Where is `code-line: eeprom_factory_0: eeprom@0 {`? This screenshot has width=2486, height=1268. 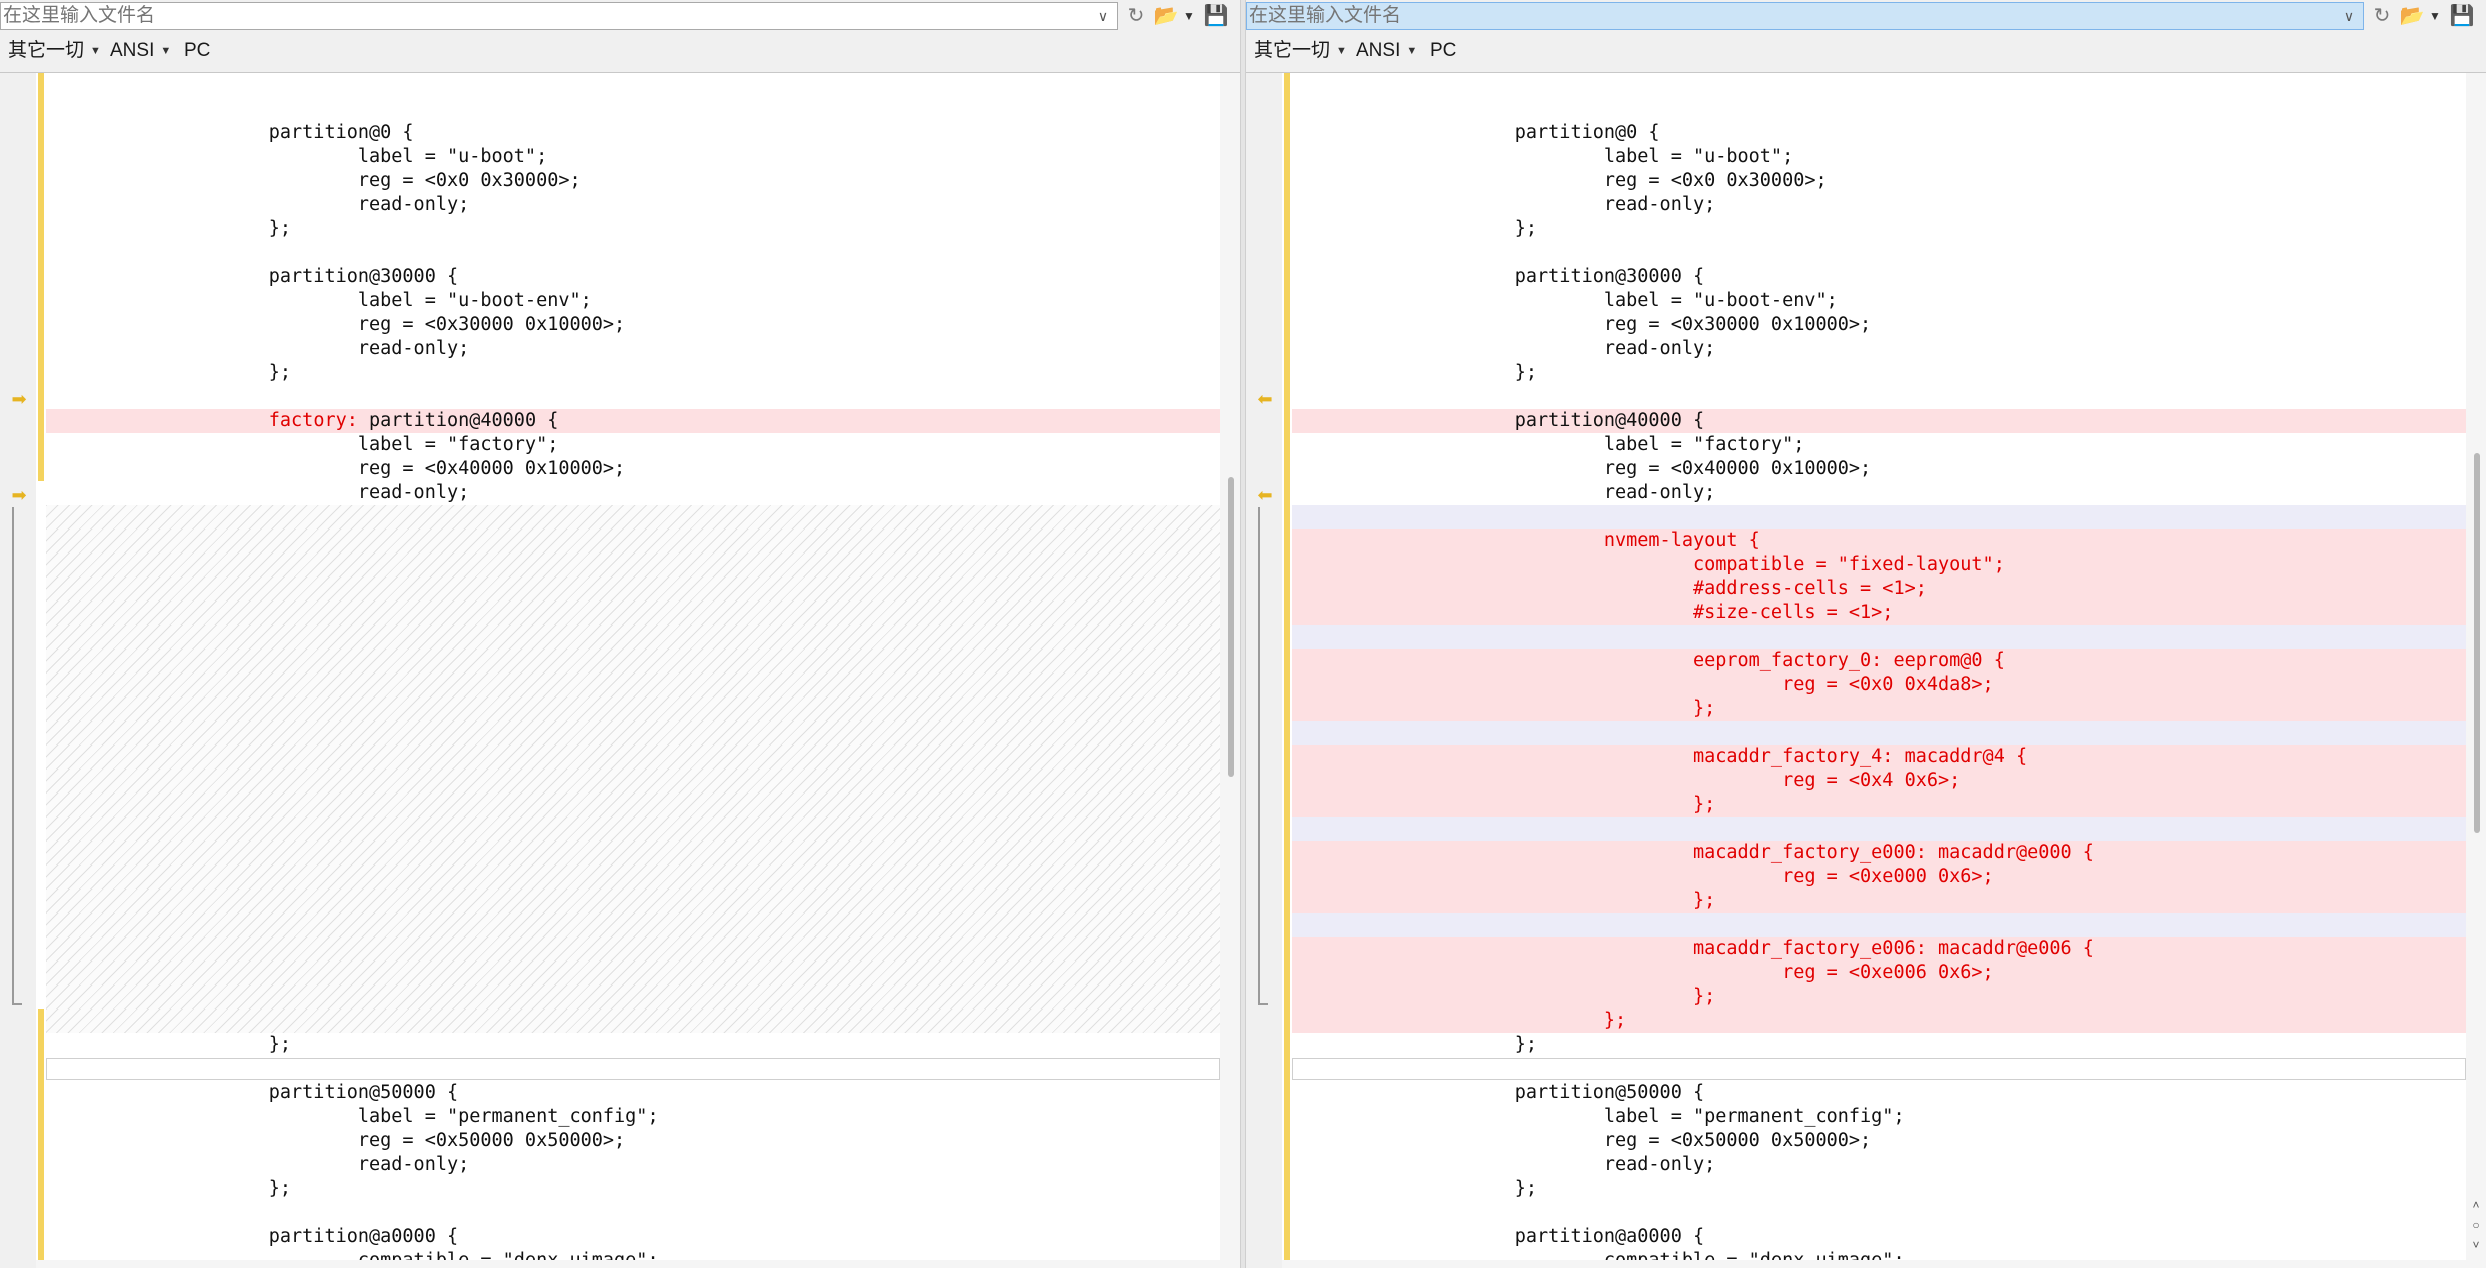
code-line: eeprom_factory_0: eeprom@0 { is located at coordinates (1879, 661).